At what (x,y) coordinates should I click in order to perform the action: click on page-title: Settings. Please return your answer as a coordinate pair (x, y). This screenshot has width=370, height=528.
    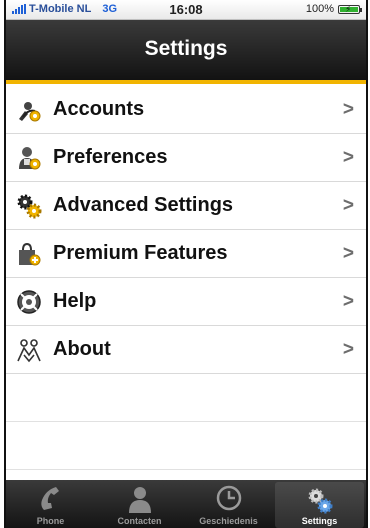
    Looking at the image, I should click on (186, 48).